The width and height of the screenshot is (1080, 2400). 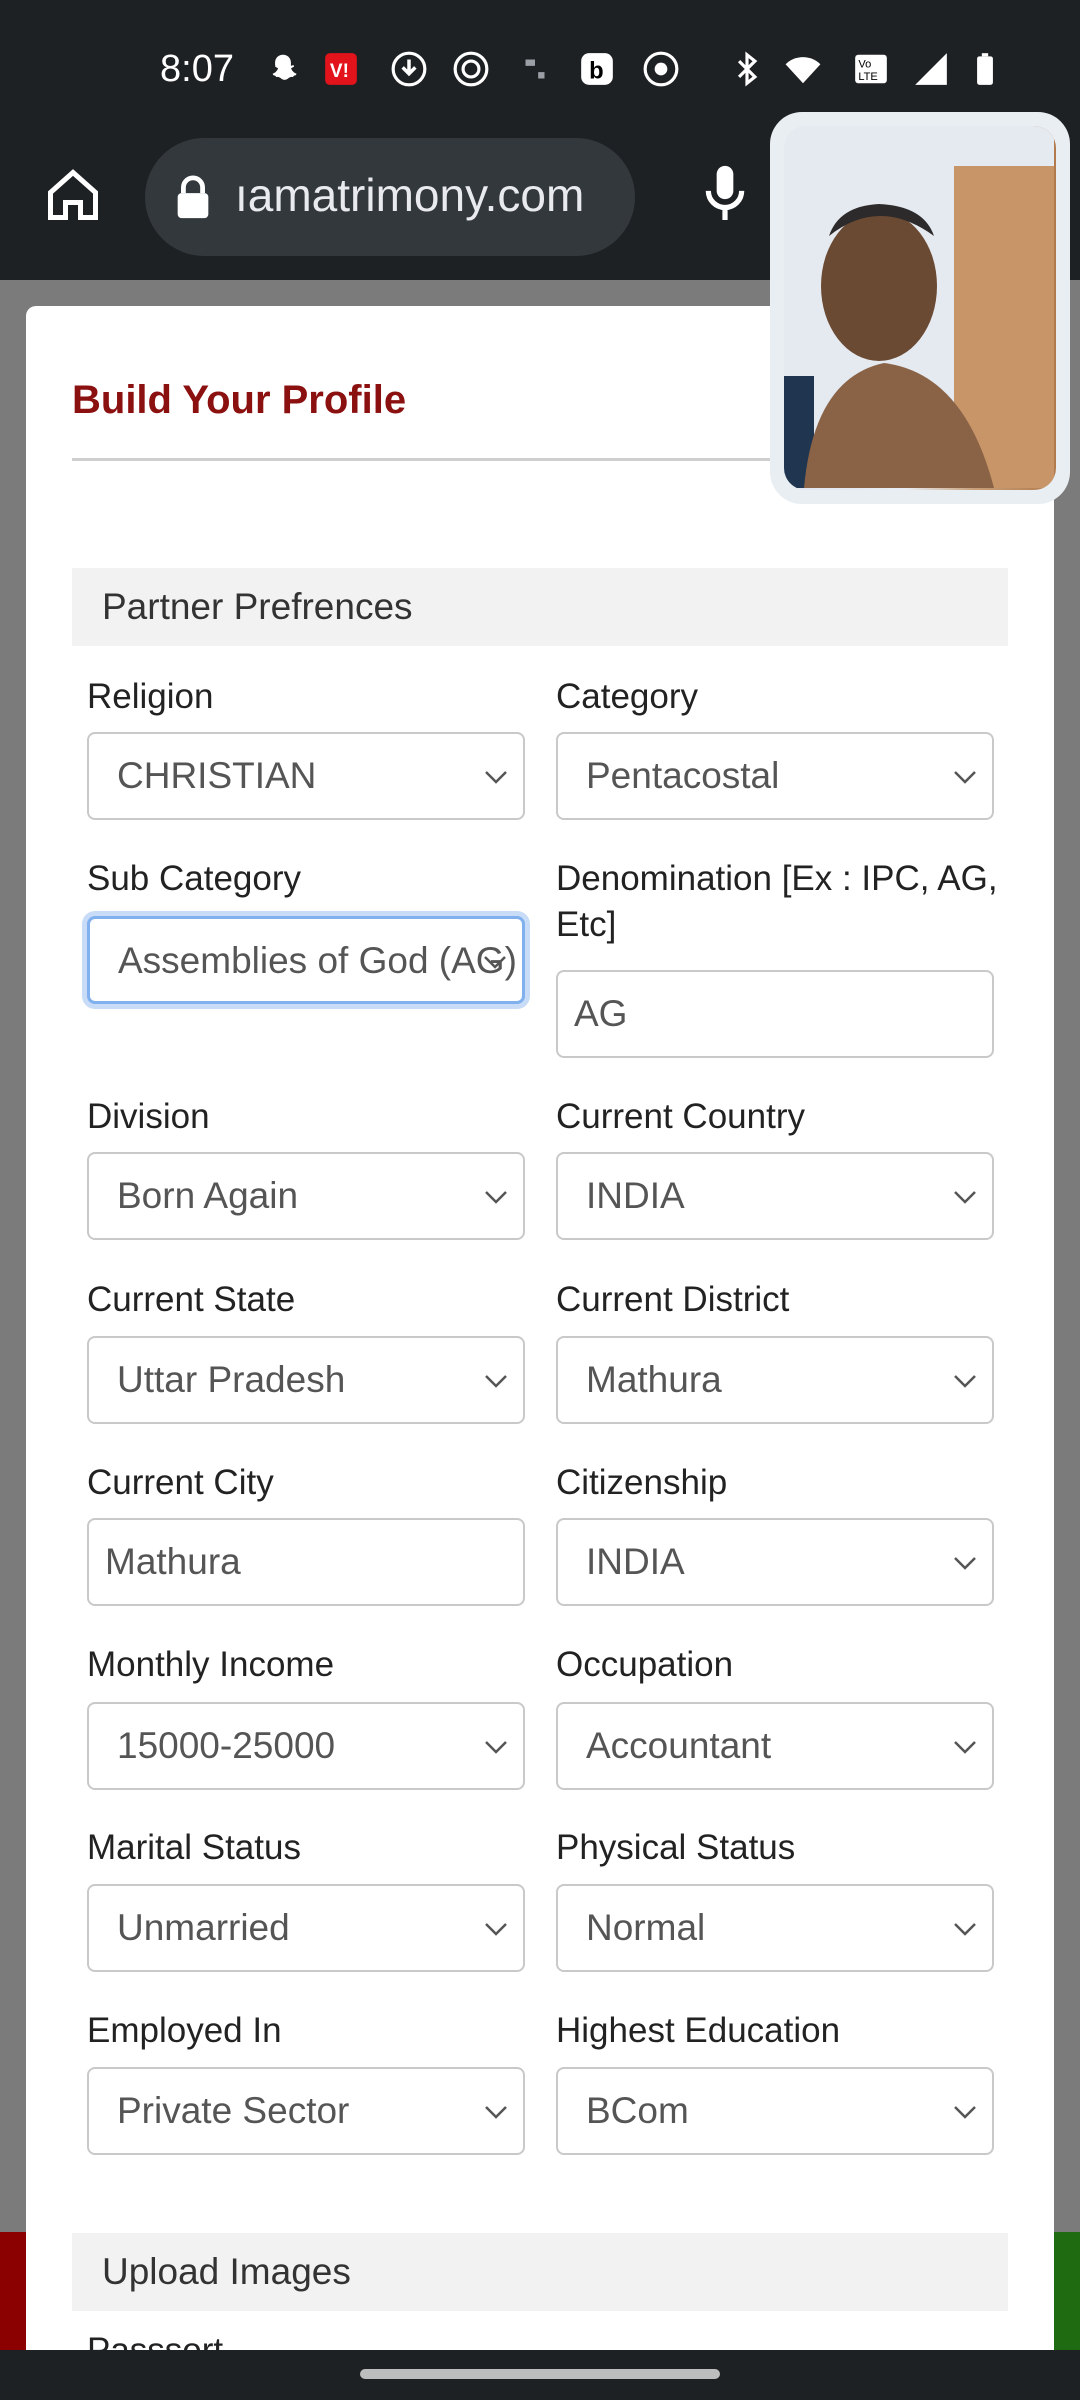 What do you see at coordinates (775, 1928) in the screenshot?
I see `physical-status-select: Normal` at bounding box center [775, 1928].